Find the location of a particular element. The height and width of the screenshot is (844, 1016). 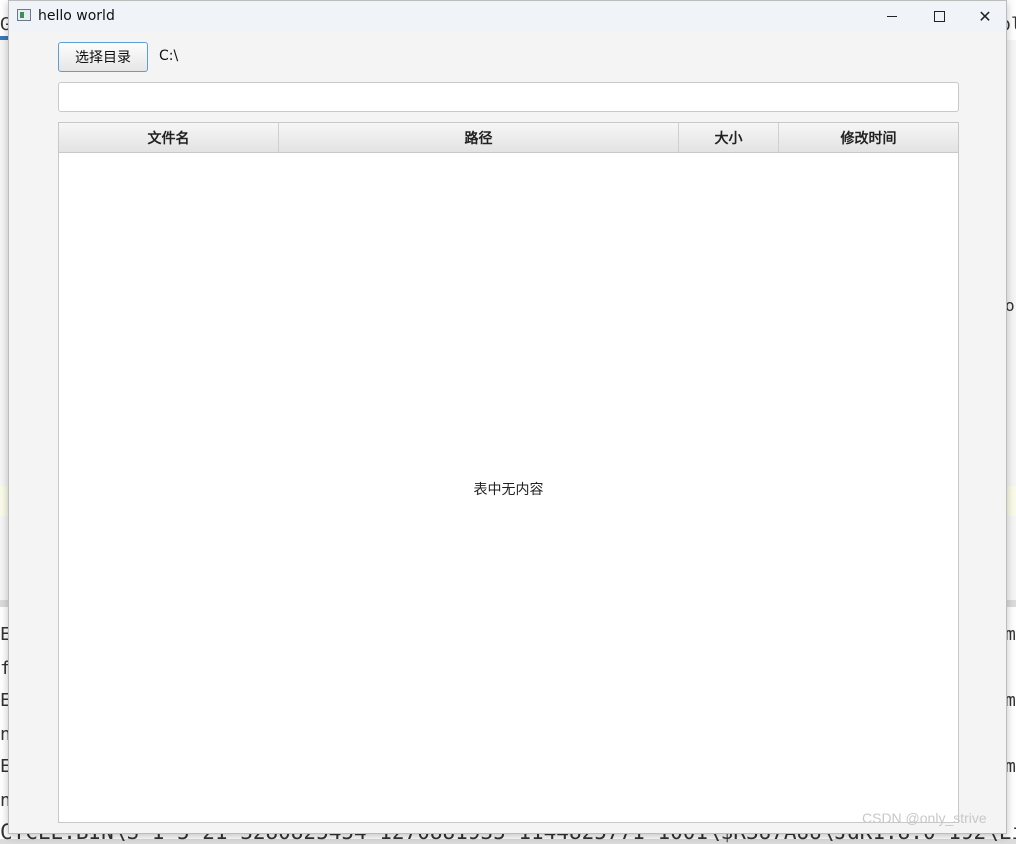

title-bar: hello world ✕ is located at coordinates (507, 16).